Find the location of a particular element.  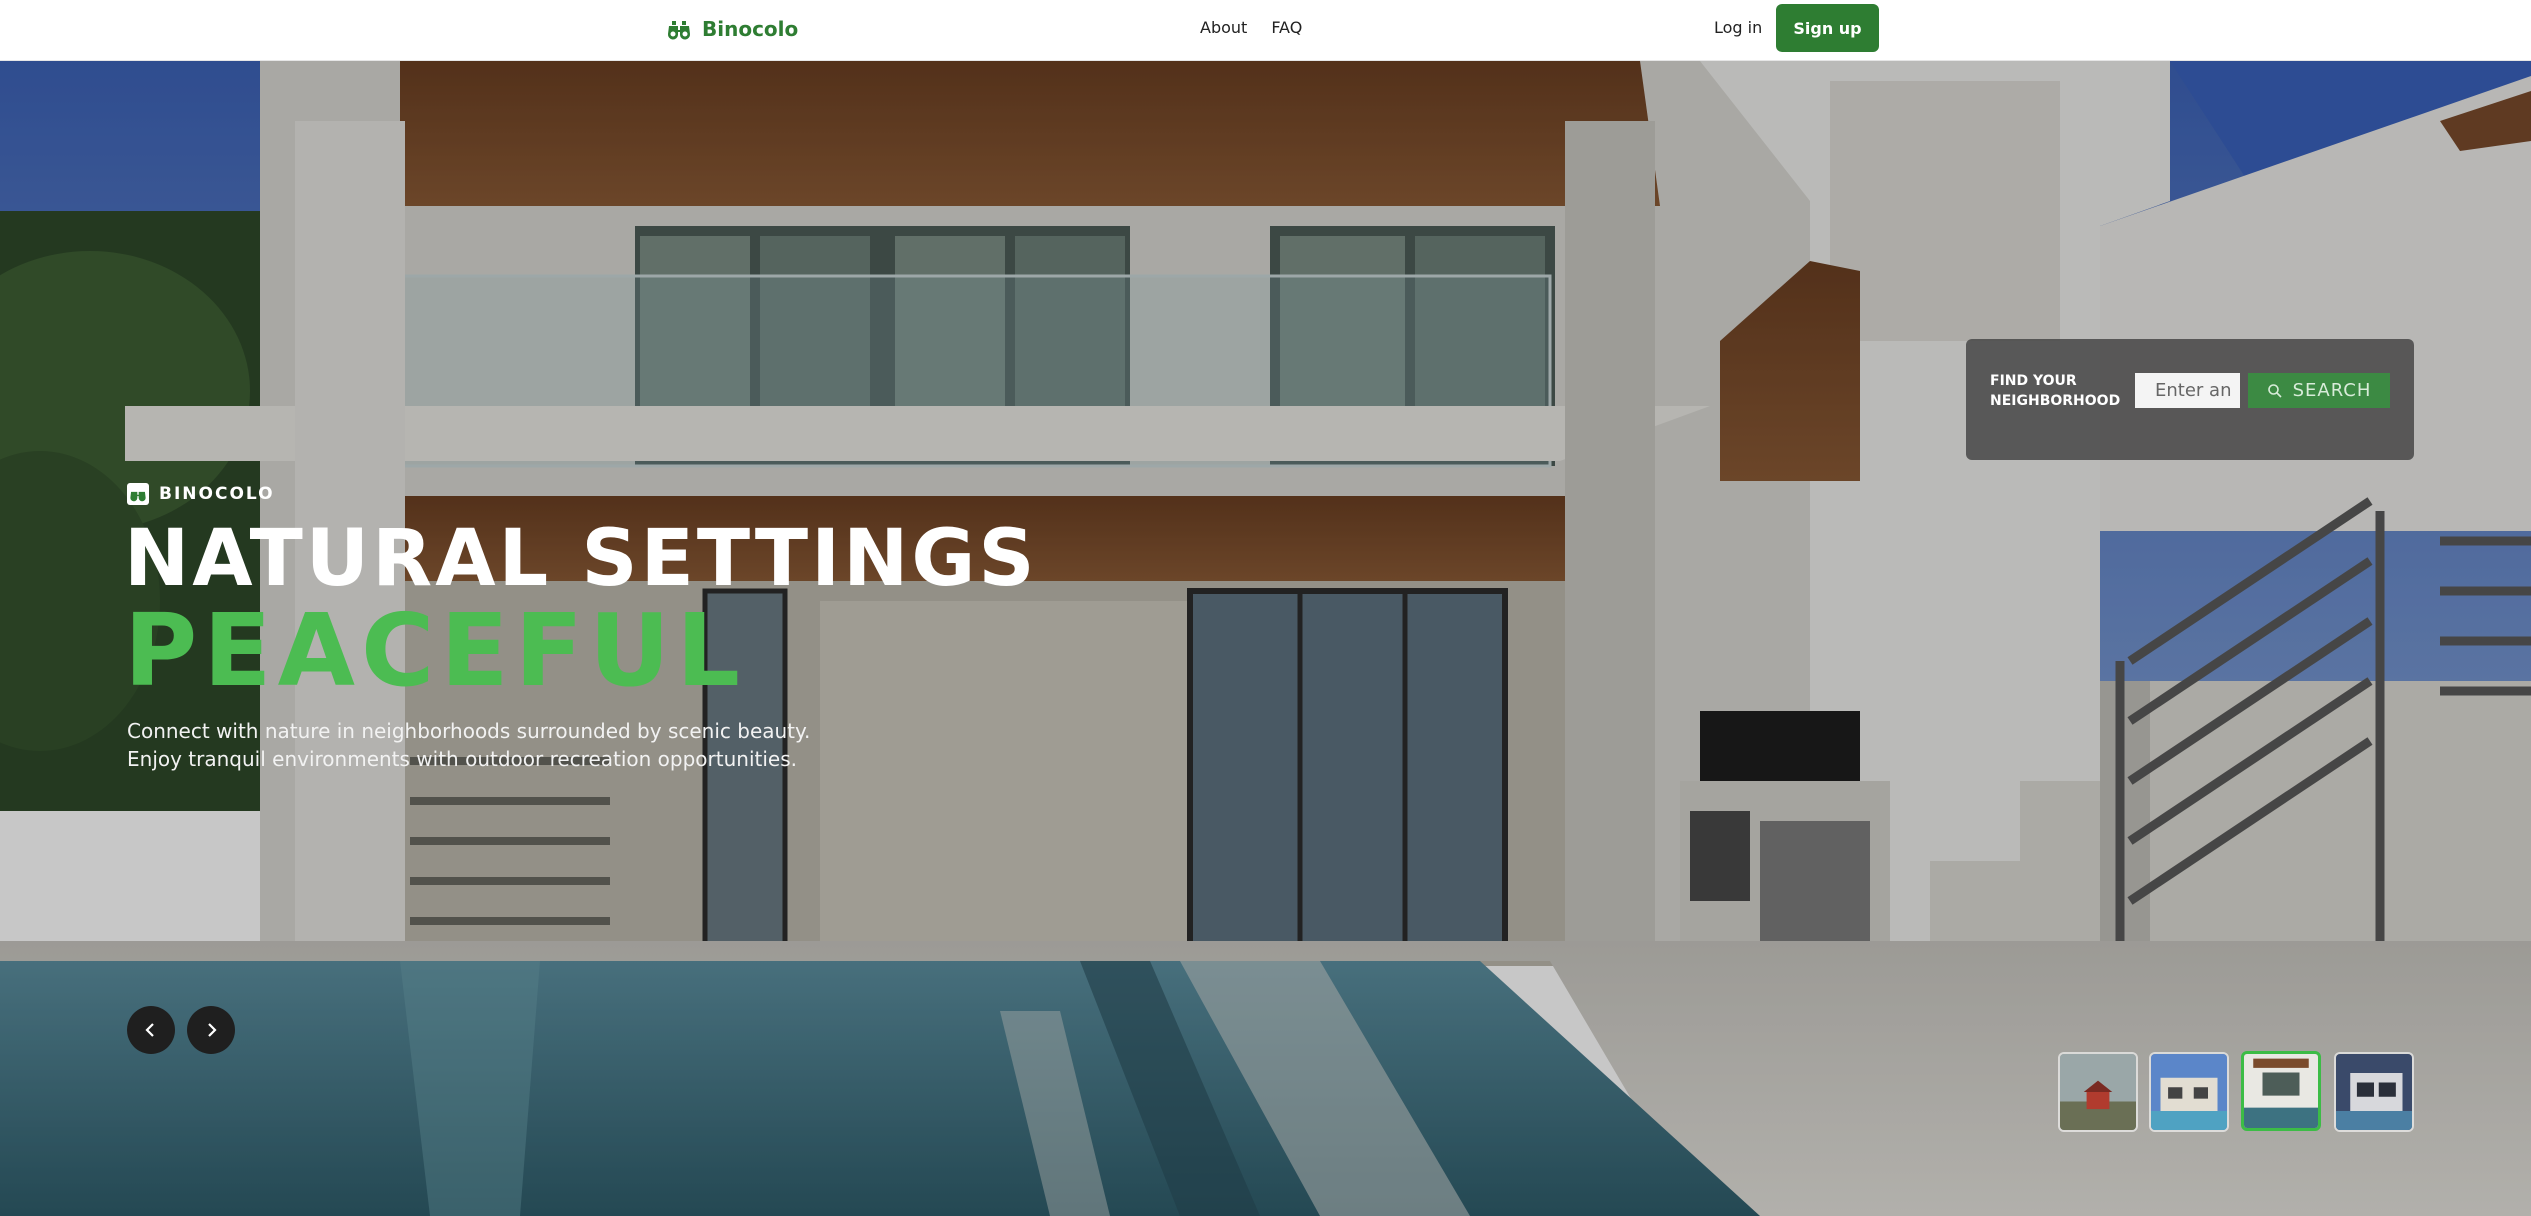

binoculars-logo-icon is located at coordinates (679, 30).